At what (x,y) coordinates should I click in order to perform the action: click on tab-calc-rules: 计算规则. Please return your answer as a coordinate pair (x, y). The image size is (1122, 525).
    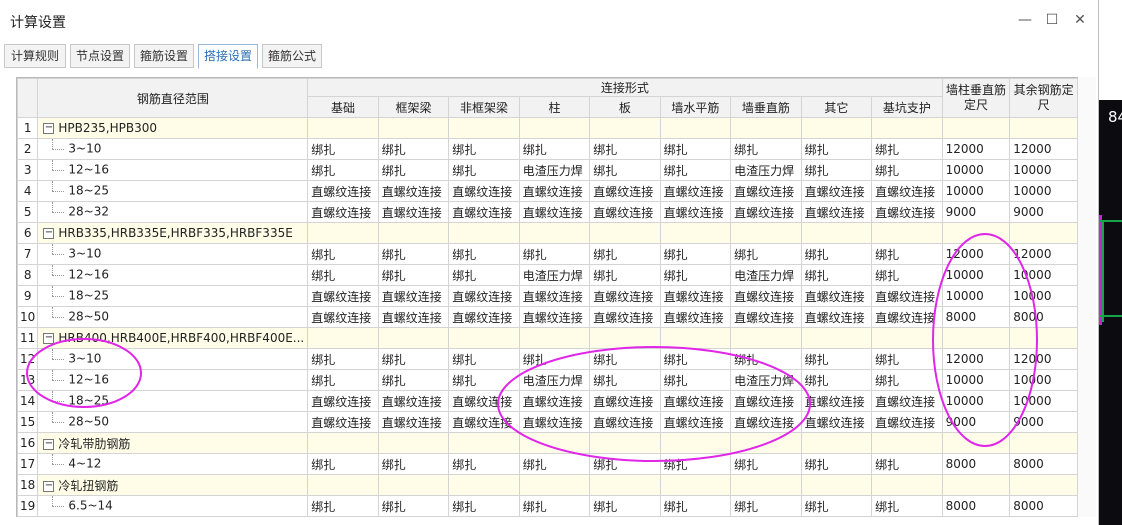
    Looking at the image, I should click on (35, 56).